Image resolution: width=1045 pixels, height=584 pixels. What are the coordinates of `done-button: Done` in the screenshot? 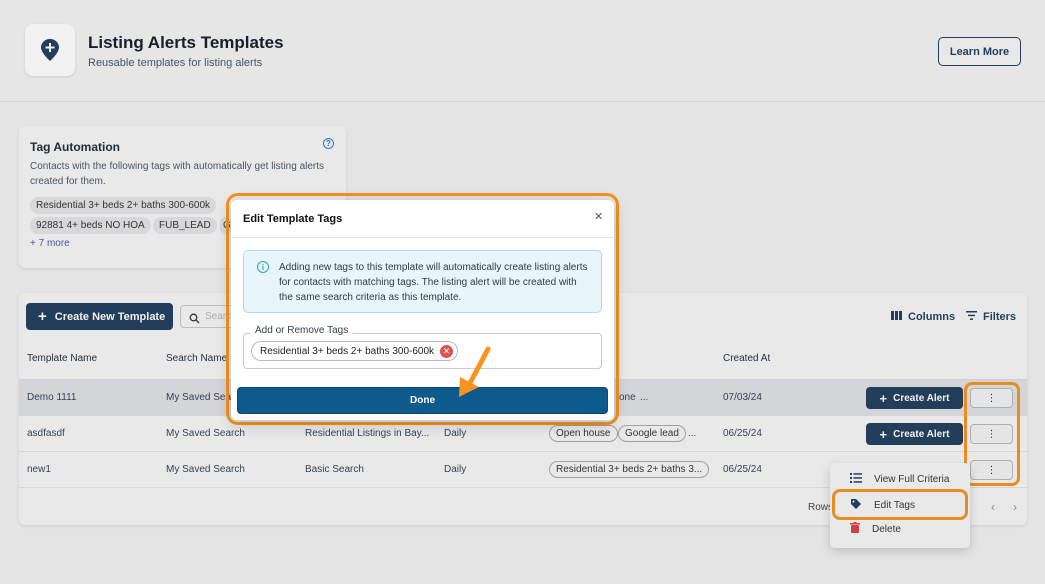 It's located at (422, 400).